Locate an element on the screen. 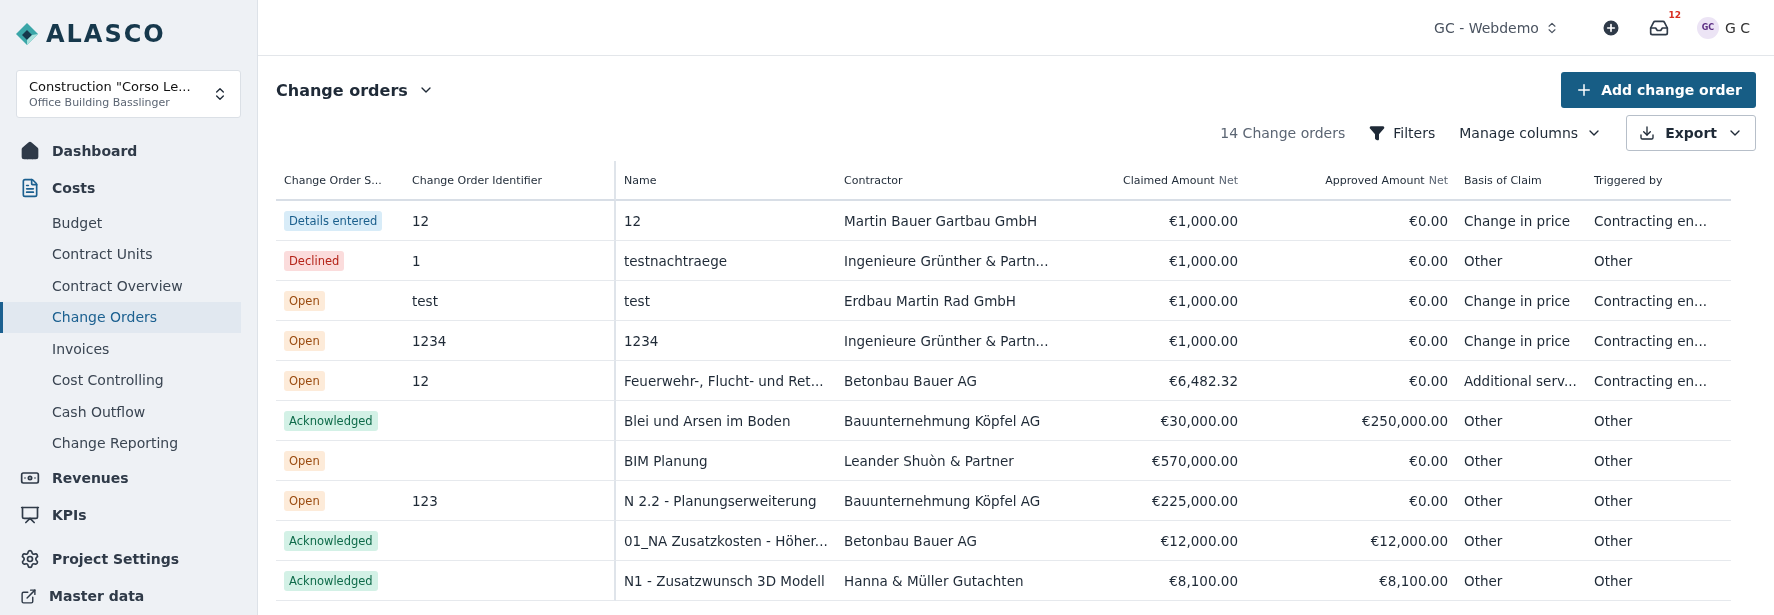 The image size is (1774, 615). logo-icon is located at coordinates (27, 34).